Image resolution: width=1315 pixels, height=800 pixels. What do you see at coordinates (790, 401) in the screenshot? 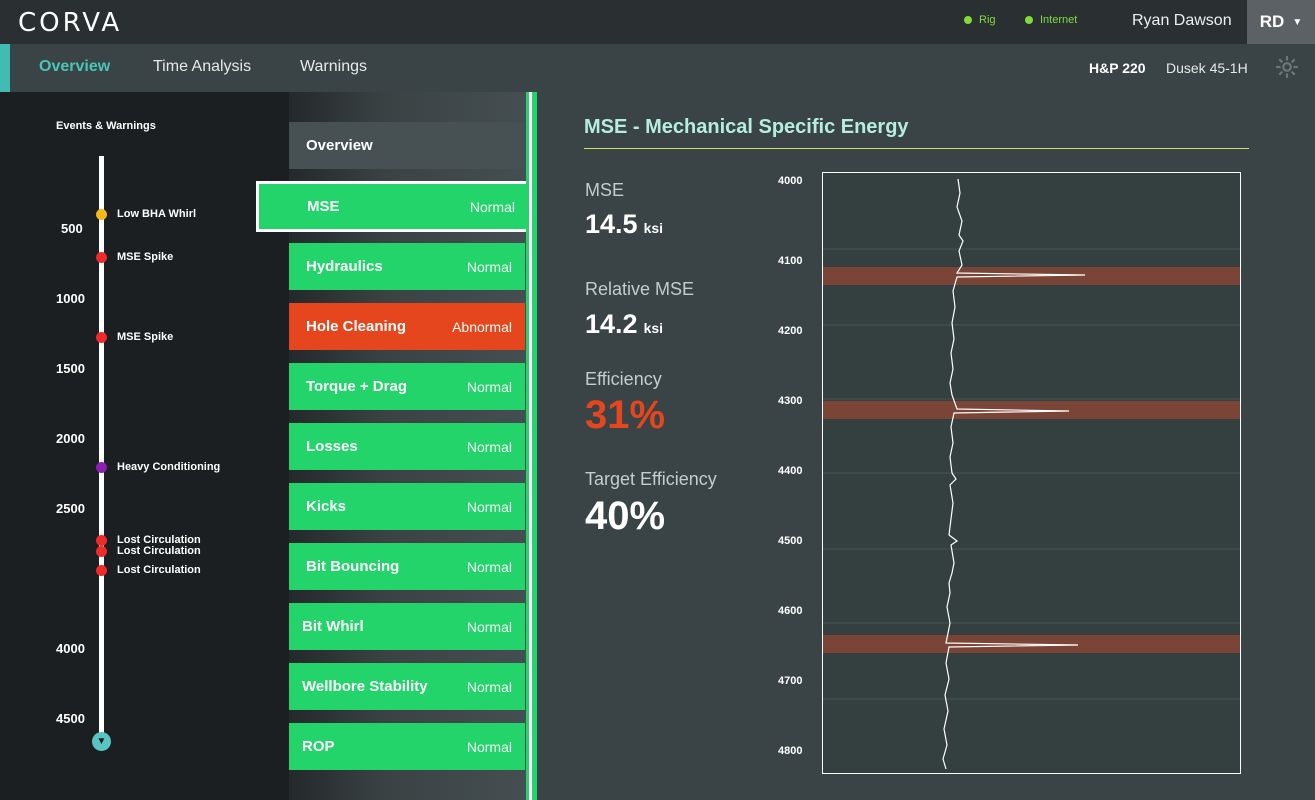
I see `y-tick-label: 4300` at bounding box center [790, 401].